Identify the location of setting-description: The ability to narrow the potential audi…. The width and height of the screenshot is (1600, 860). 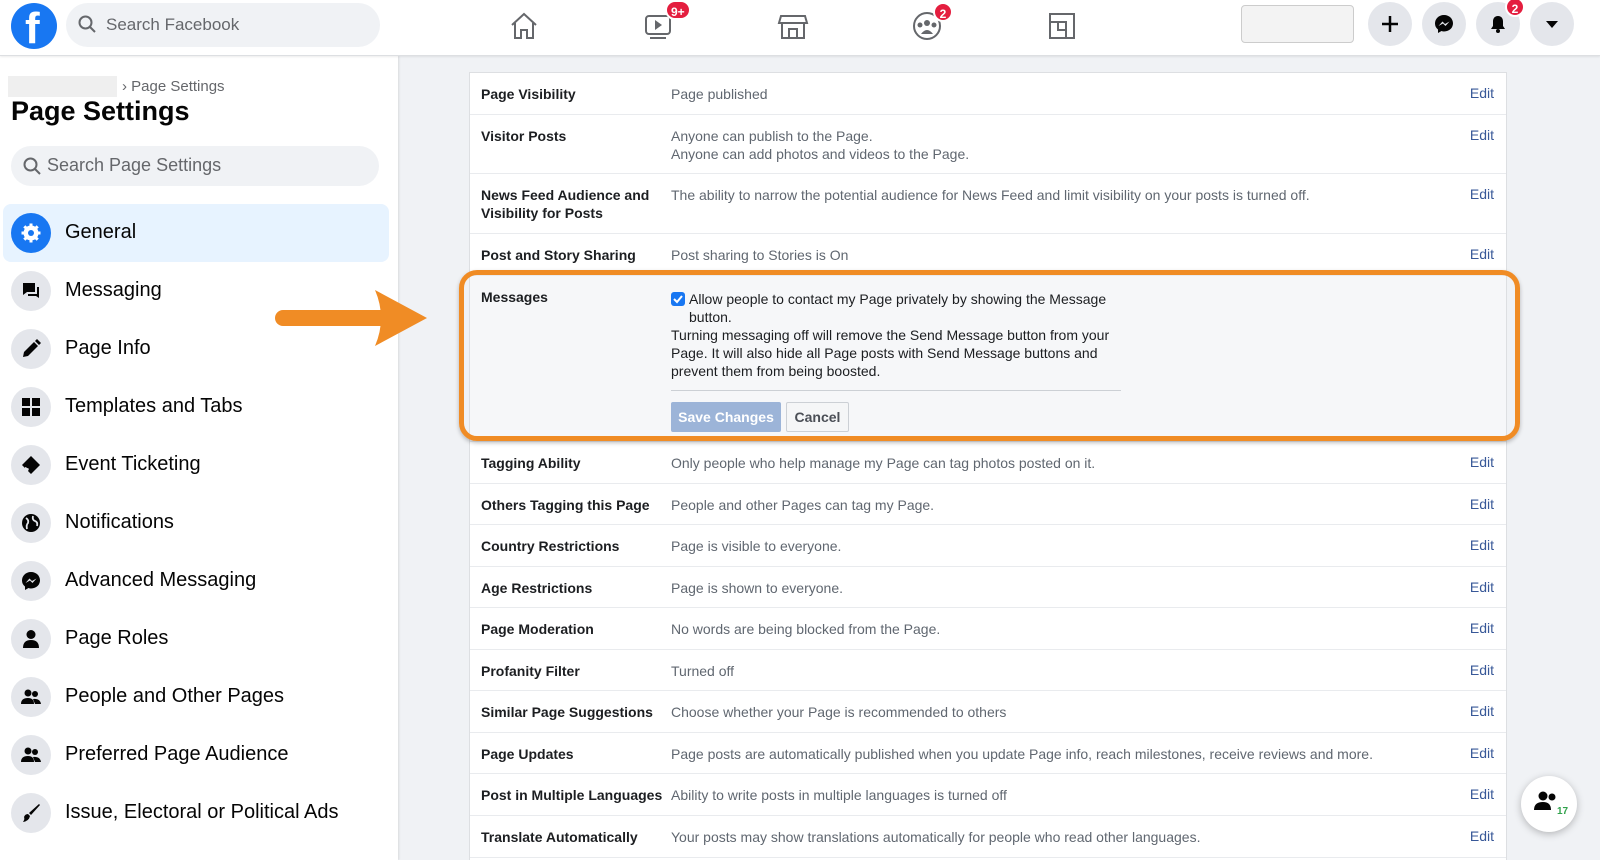
(990, 195).